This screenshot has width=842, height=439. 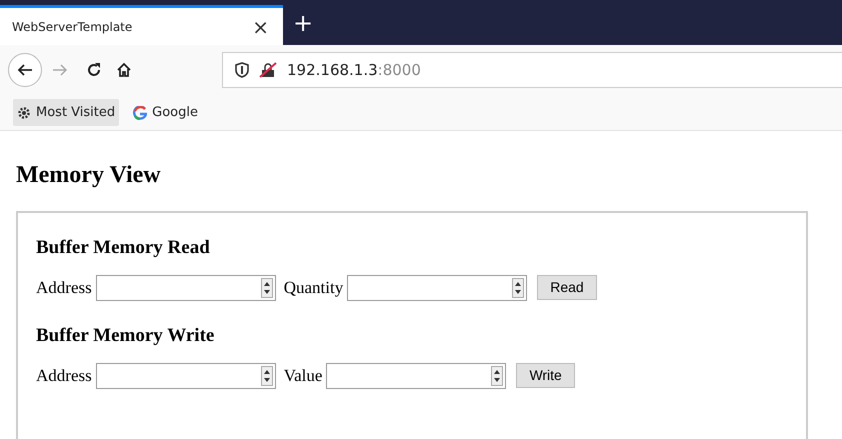 What do you see at coordinates (123, 248) in the screenshot?
I see `section-heading: Buffer Memory Read` at bounding box center [123, 248].